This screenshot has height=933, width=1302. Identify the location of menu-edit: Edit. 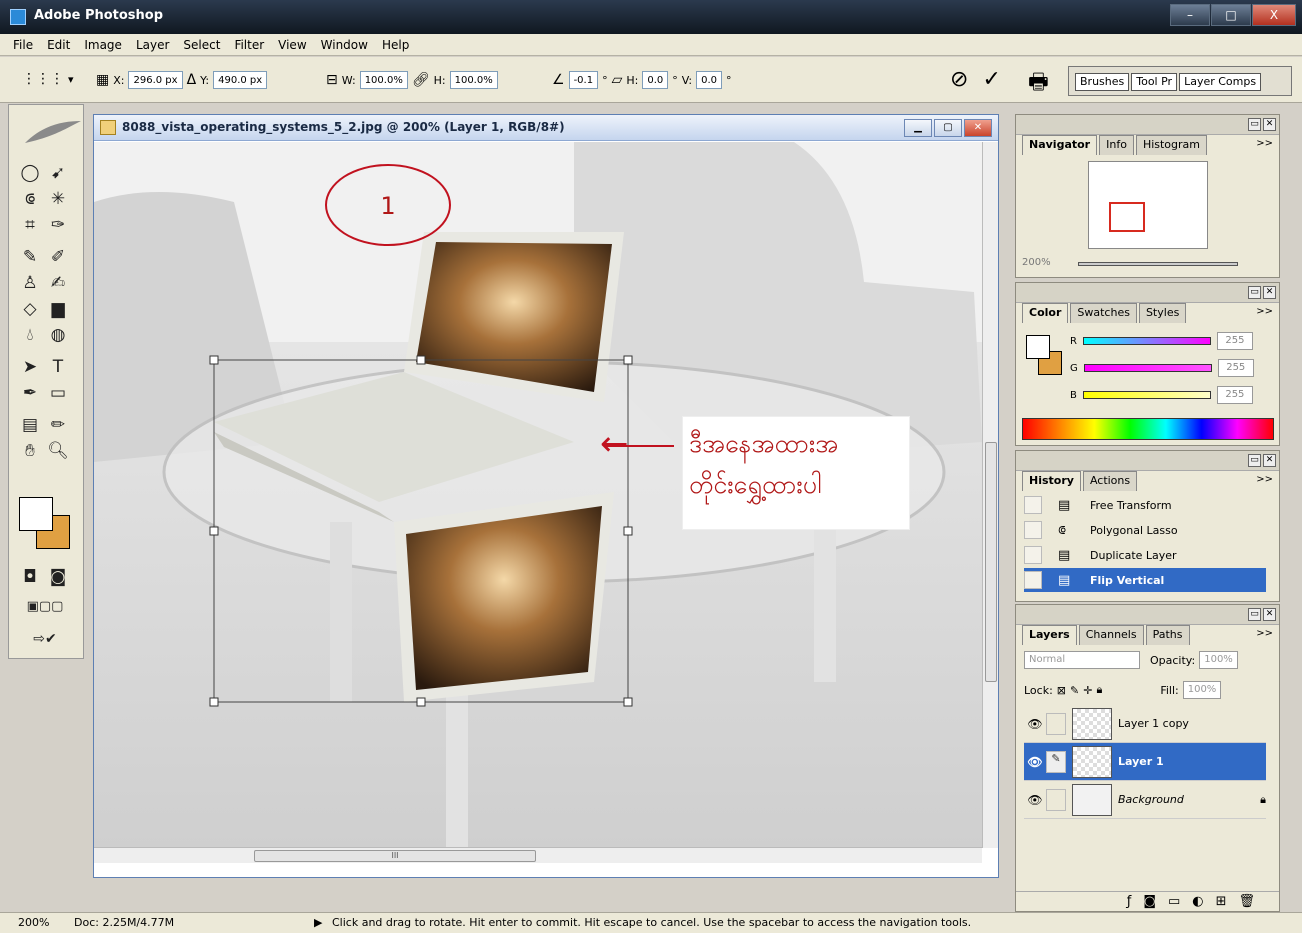
(58, 45).